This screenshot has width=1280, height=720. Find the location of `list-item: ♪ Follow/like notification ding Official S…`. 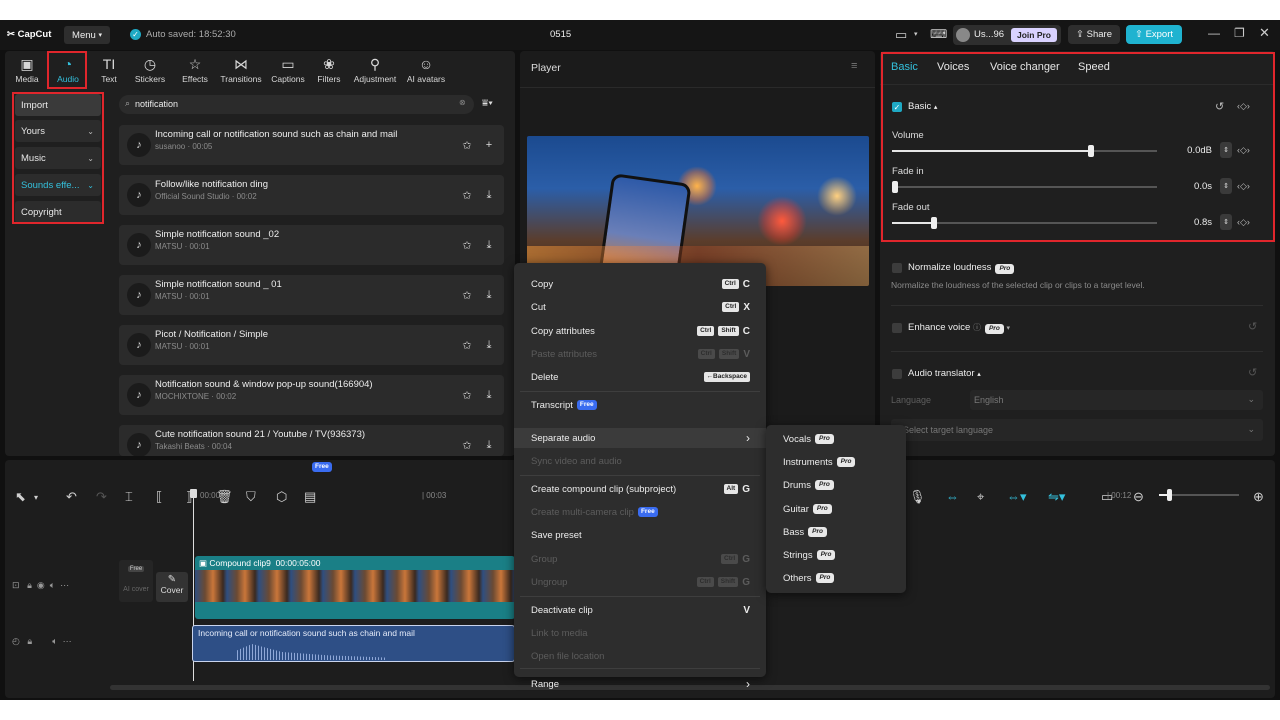

list-item: ♪ Follow/like notification ding Official S… is located at coordinates (311, 195).